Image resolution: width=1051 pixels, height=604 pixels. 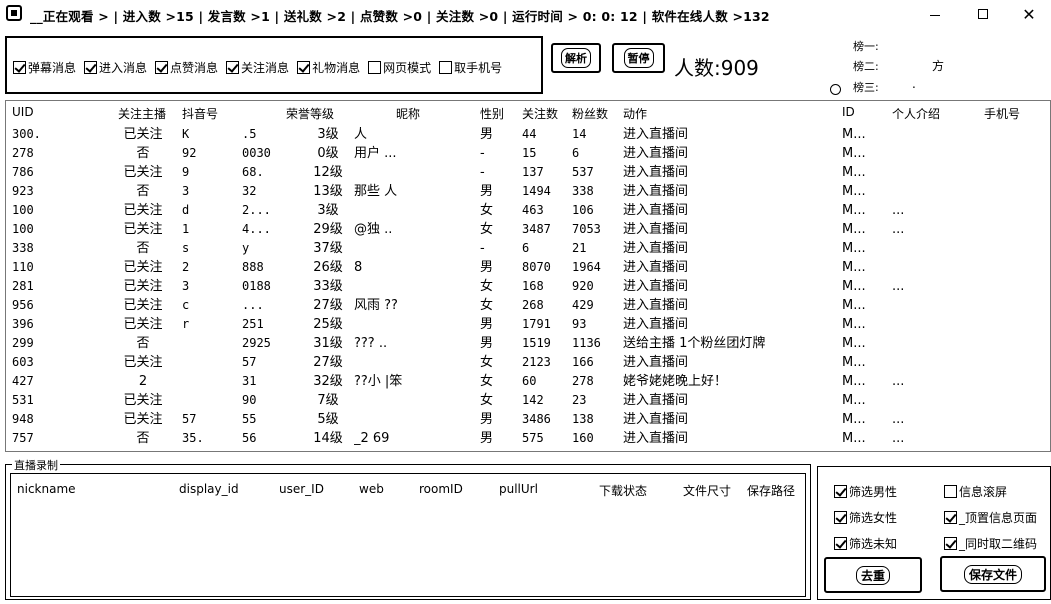 I want to click on filter-checkbox-left-2: 筛选未知, so click(x=865, y=543).